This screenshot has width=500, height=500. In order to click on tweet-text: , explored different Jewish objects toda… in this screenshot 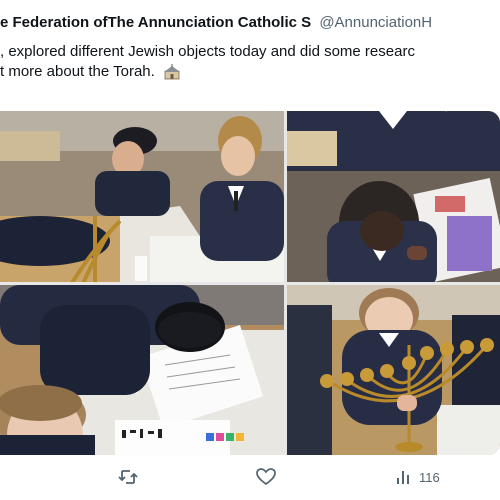, I will do `click(250, 62)`.